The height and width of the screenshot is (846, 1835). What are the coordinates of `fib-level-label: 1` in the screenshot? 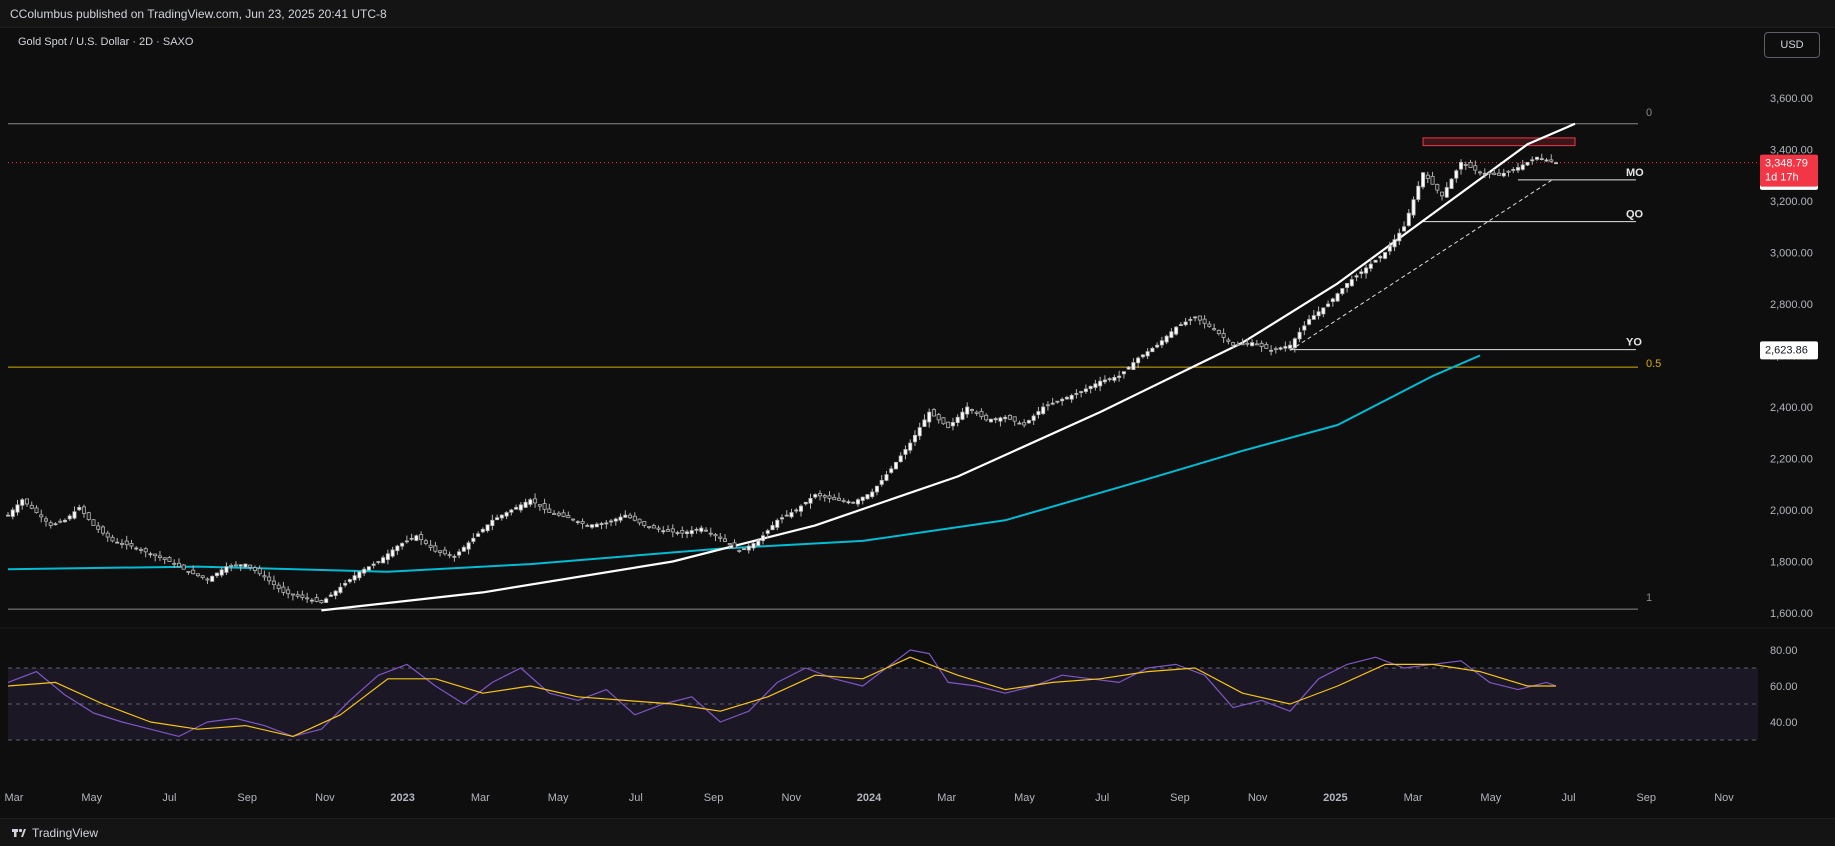 It's located at (1649, 598).